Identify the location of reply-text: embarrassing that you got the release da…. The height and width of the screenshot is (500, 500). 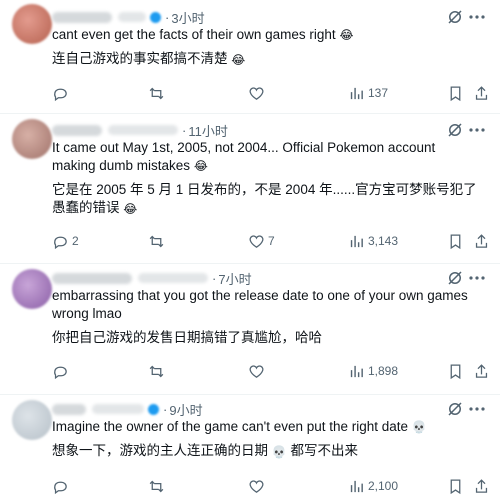
(267, 317).